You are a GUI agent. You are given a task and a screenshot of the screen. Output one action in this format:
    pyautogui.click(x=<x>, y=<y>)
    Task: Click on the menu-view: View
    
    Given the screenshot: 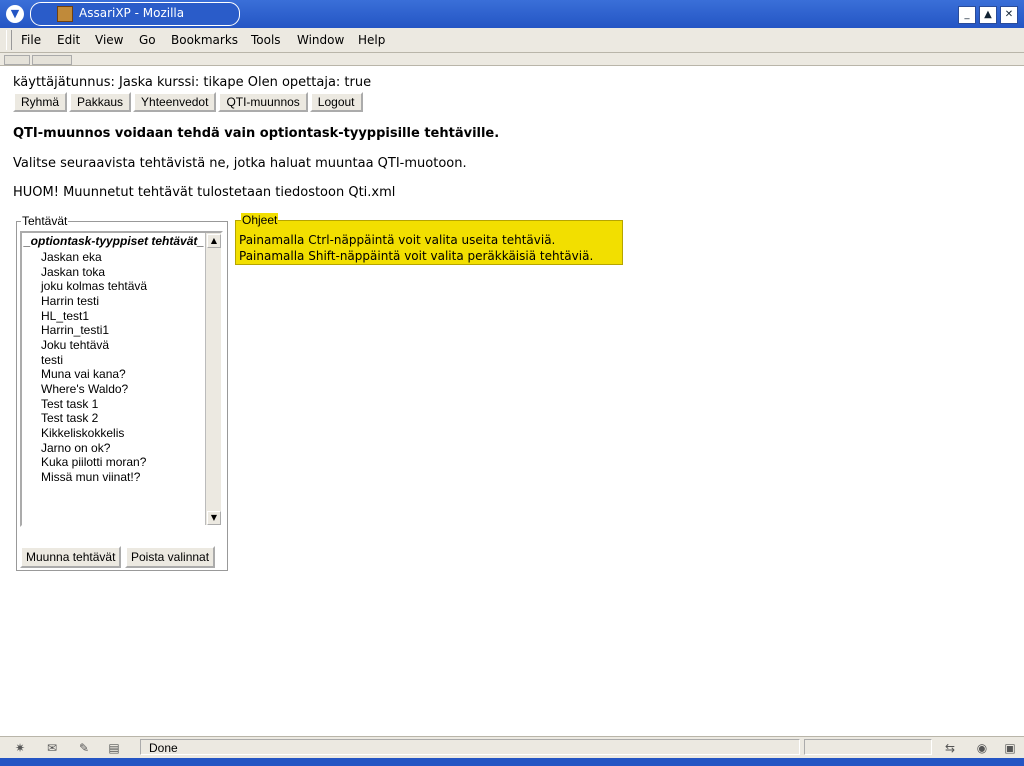 What is the action you would take?
    pyautogui.click(x=109, y=40)
    